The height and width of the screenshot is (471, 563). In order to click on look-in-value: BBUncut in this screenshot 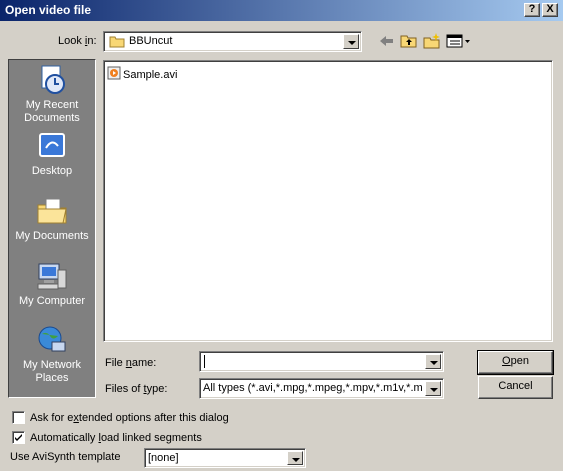, I will do `click(151, 41)`.